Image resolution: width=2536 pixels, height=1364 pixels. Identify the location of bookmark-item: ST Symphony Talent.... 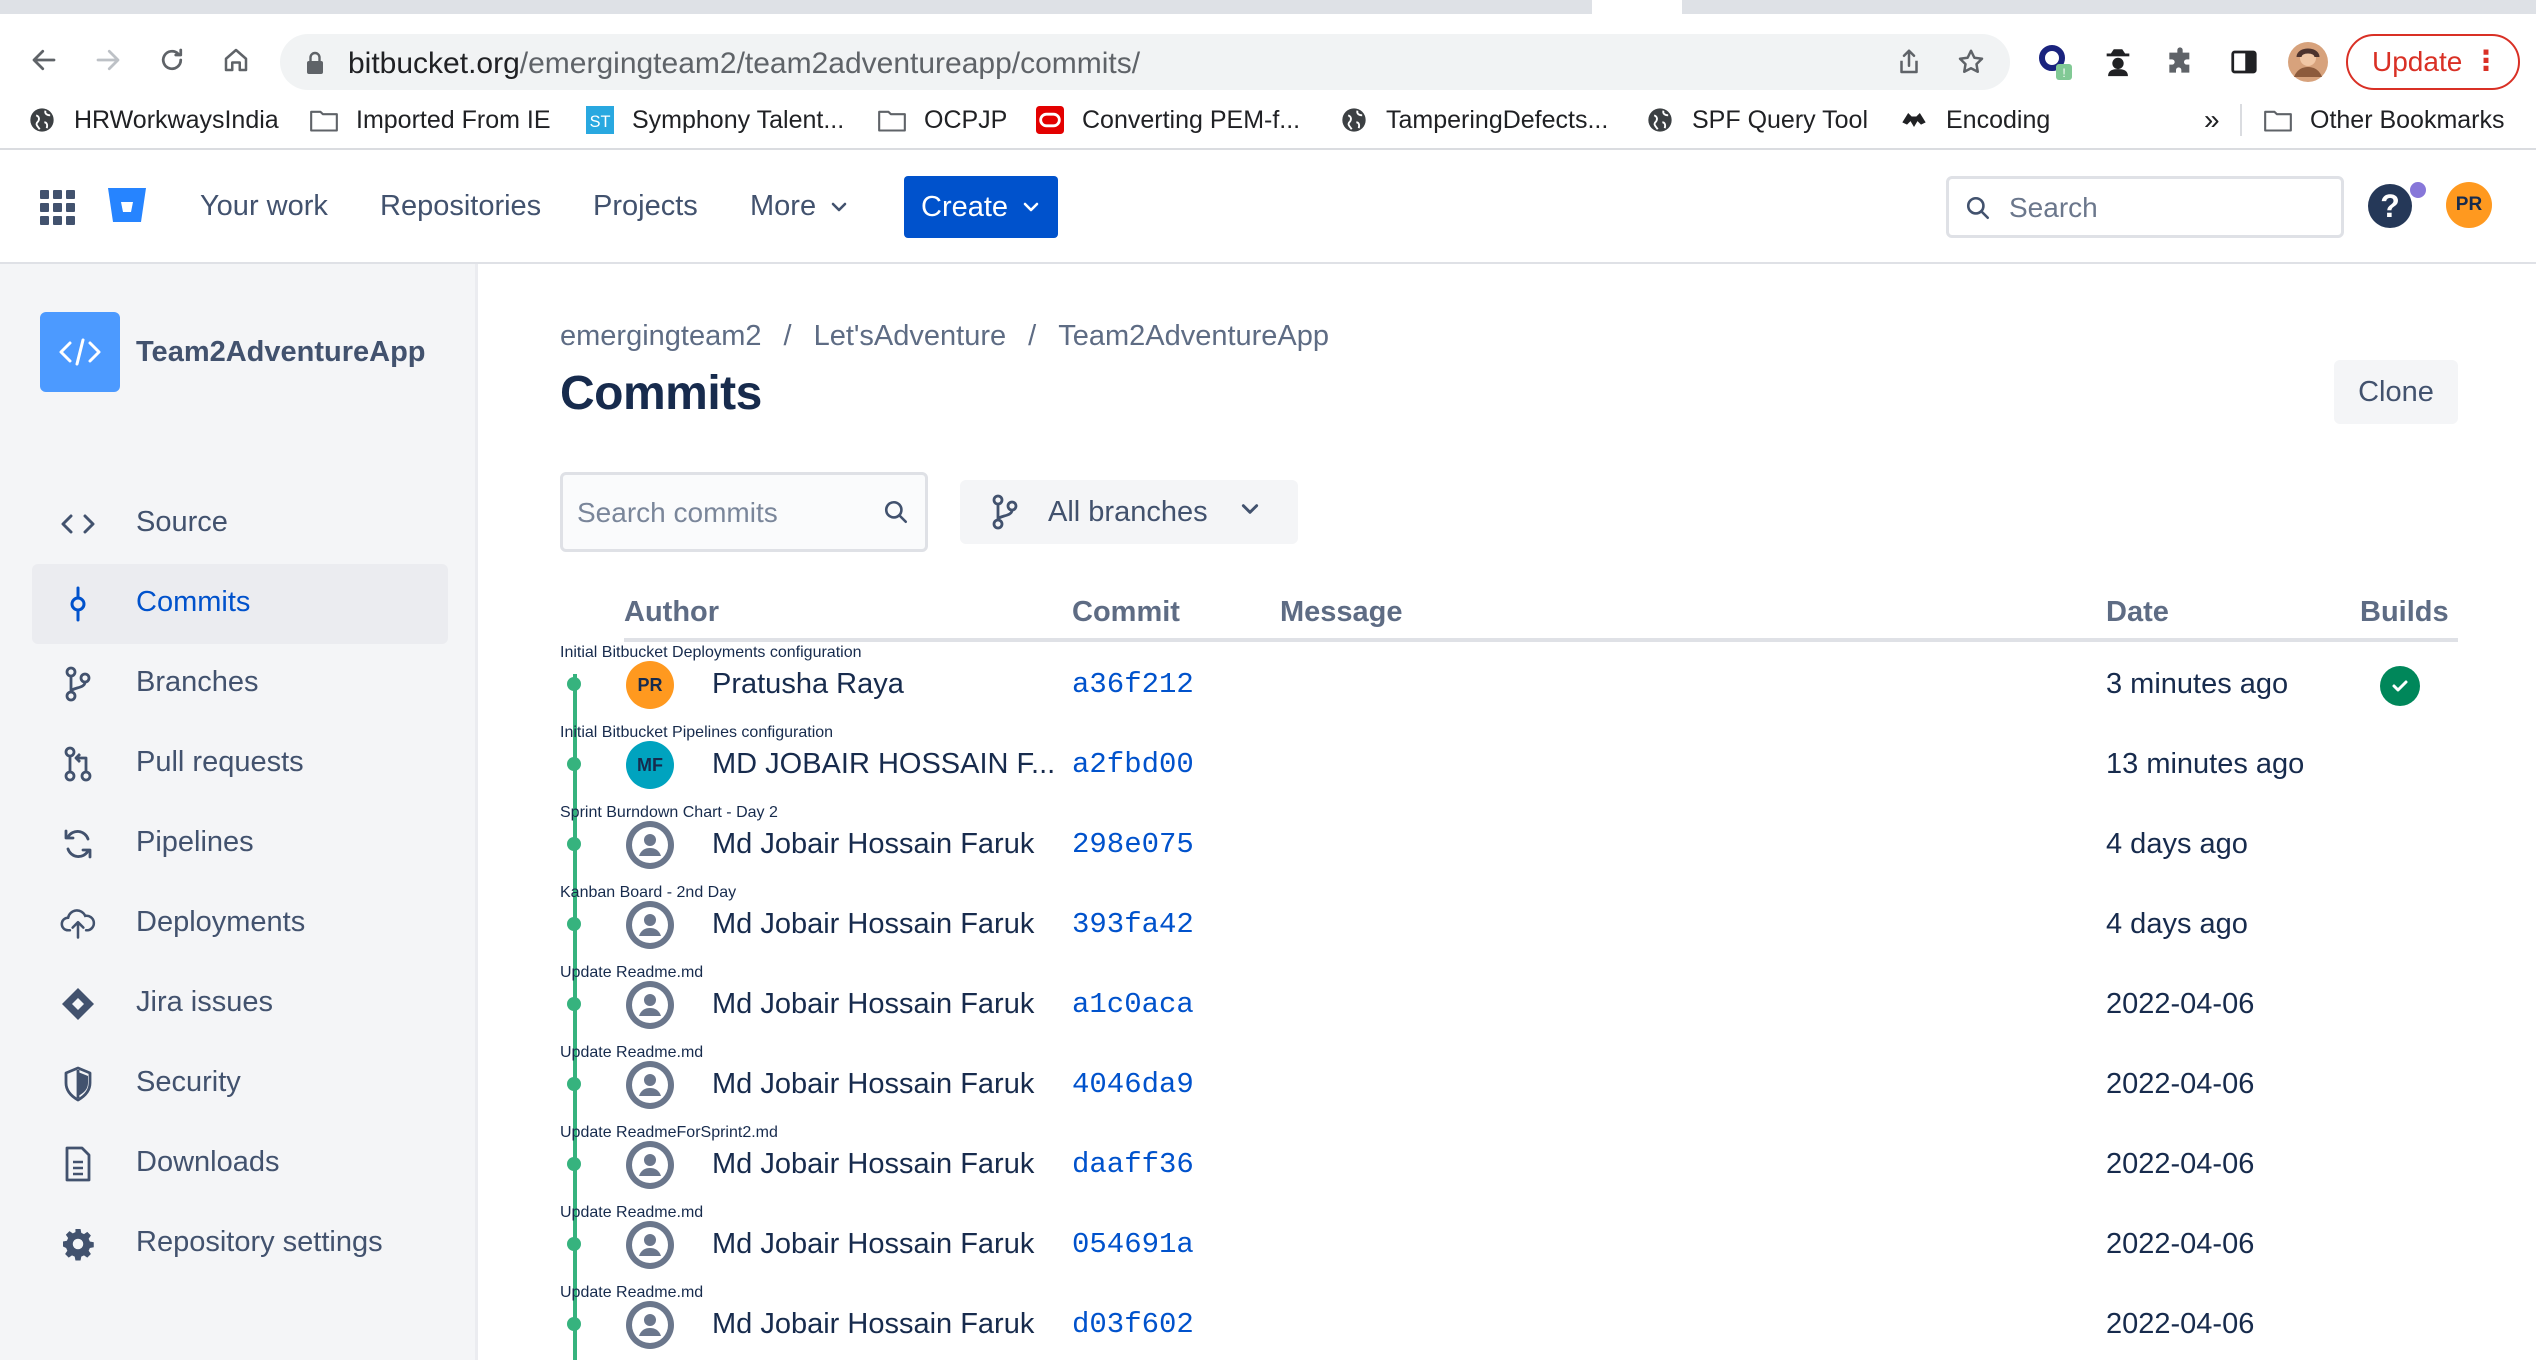
(715, 120).